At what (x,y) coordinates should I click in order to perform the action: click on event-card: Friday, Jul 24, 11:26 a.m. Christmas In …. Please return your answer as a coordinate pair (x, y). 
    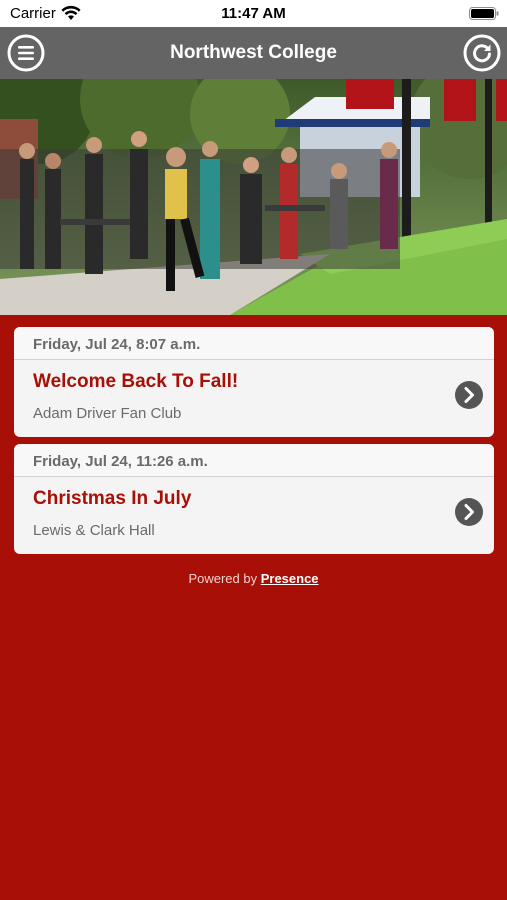
    Looking at the image, I should click on (254, 499).